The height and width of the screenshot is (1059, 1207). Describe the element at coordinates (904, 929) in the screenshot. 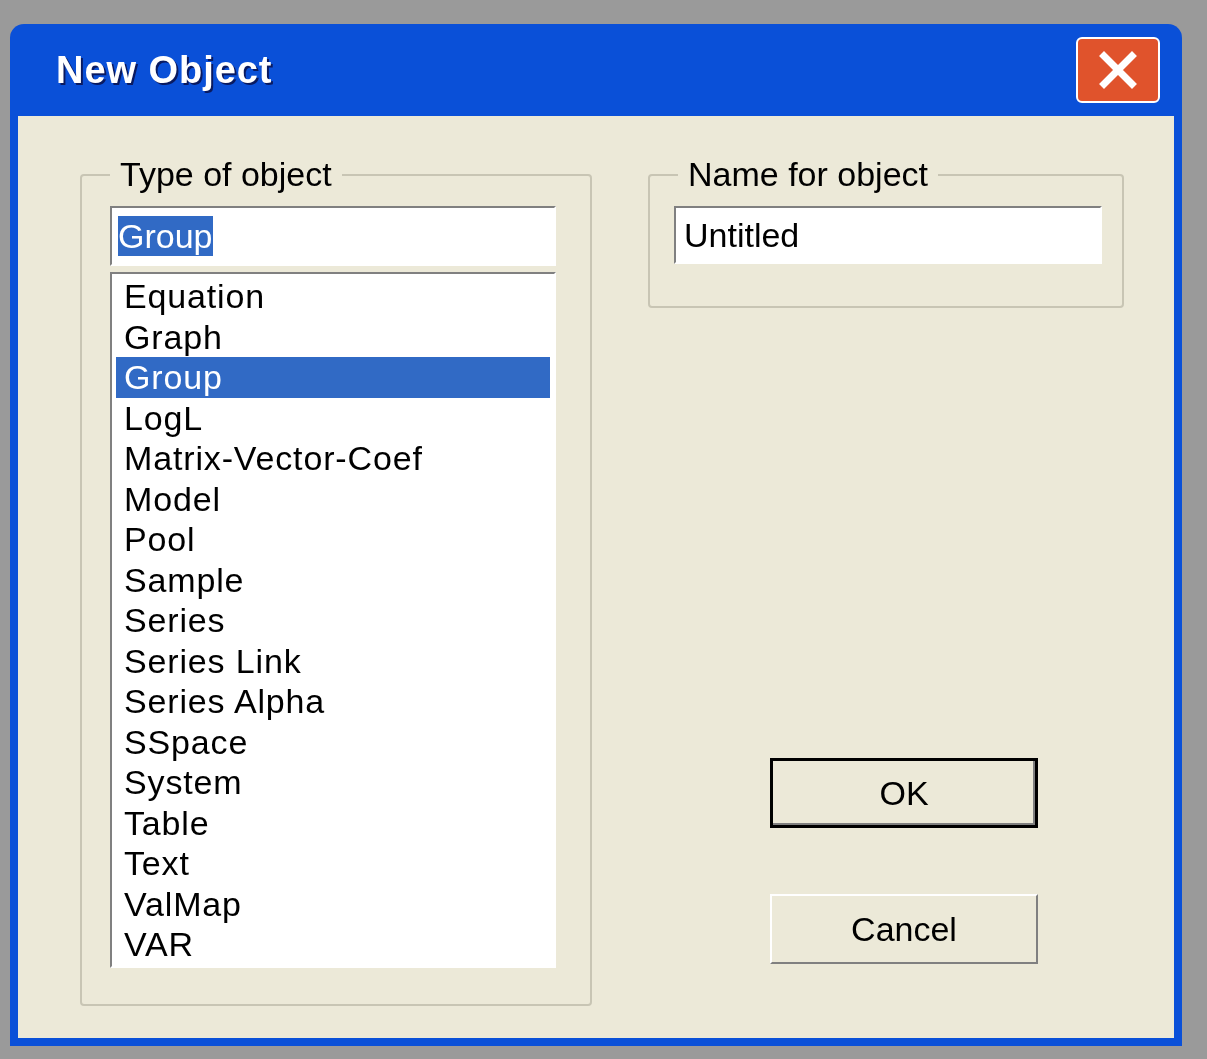

I see `dialog-button: Cancel` at that location.